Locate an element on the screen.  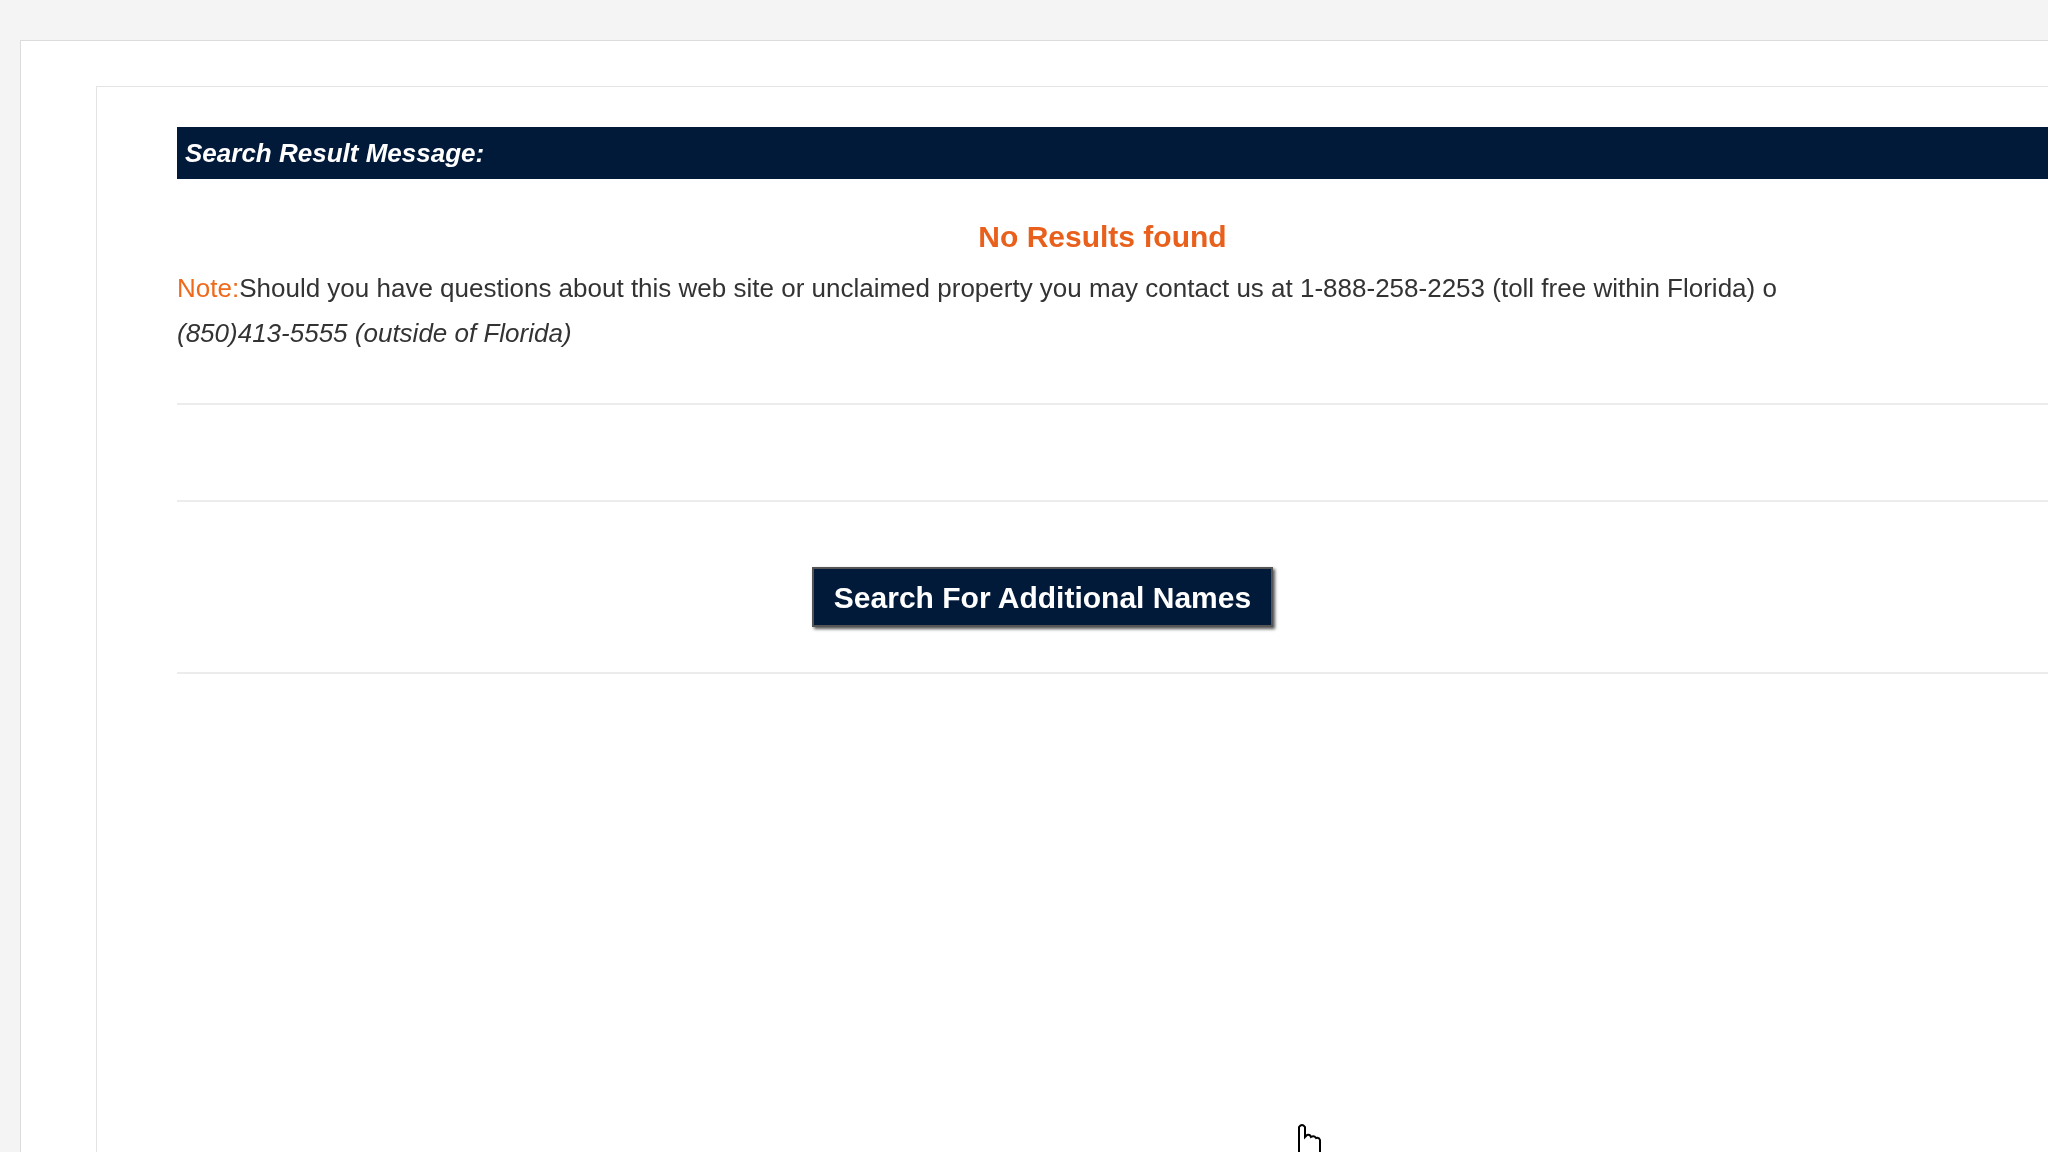
note-label: Note: is located at coordinates (208, 288).